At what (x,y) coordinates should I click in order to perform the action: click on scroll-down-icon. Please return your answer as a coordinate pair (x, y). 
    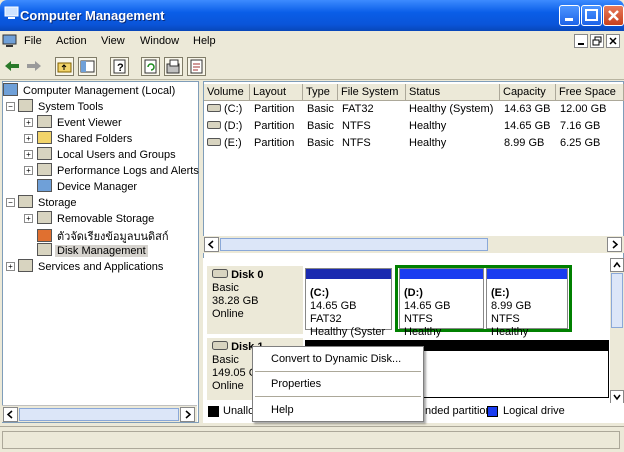
    Looking at the image, I should click on (617, 397).